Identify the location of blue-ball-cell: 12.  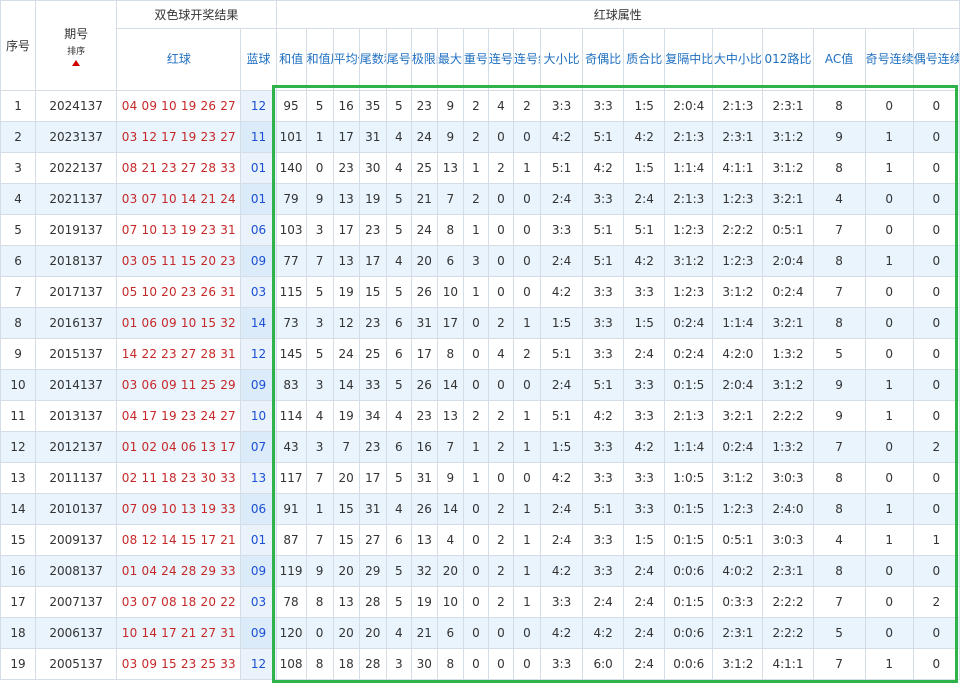
(258, 664).